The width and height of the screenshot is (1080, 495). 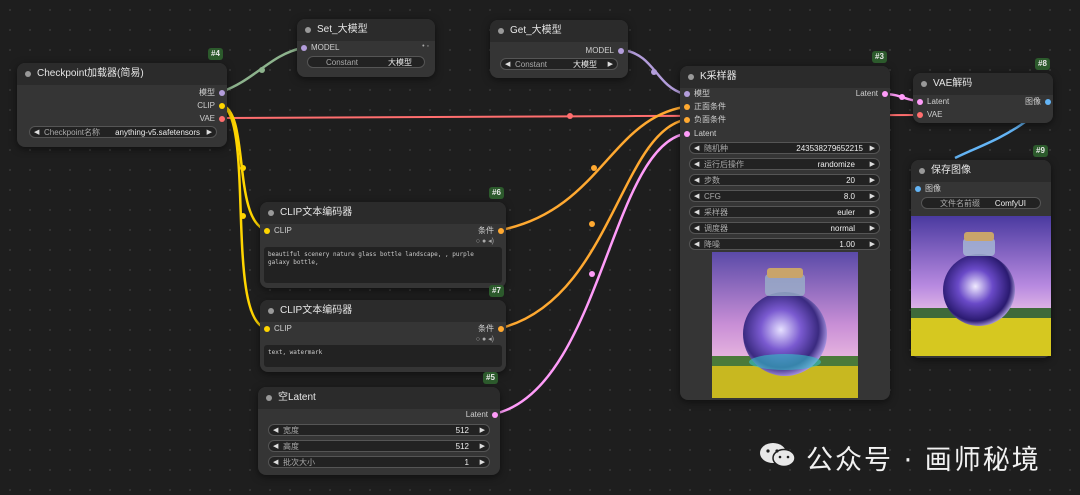 I want to click on scheduler-widget: ◀ 调度器 normal ▶, so click(x=784, y=228).